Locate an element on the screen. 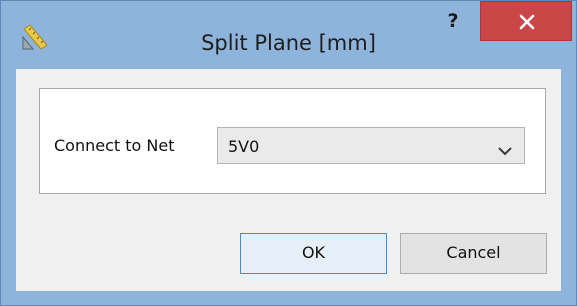  ok-button: OK is located at coordinates (313, 253).